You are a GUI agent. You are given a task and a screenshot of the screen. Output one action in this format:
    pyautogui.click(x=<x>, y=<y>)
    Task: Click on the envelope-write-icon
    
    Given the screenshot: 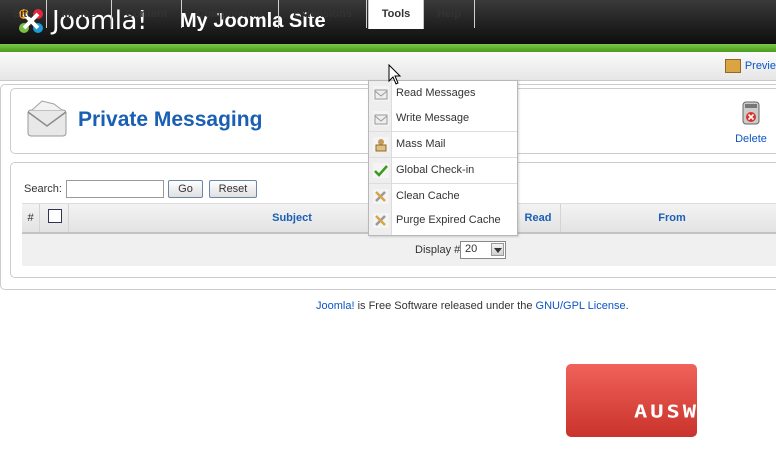 What is the action you would take?
    pyautogui.click(x=381, y=118)
    